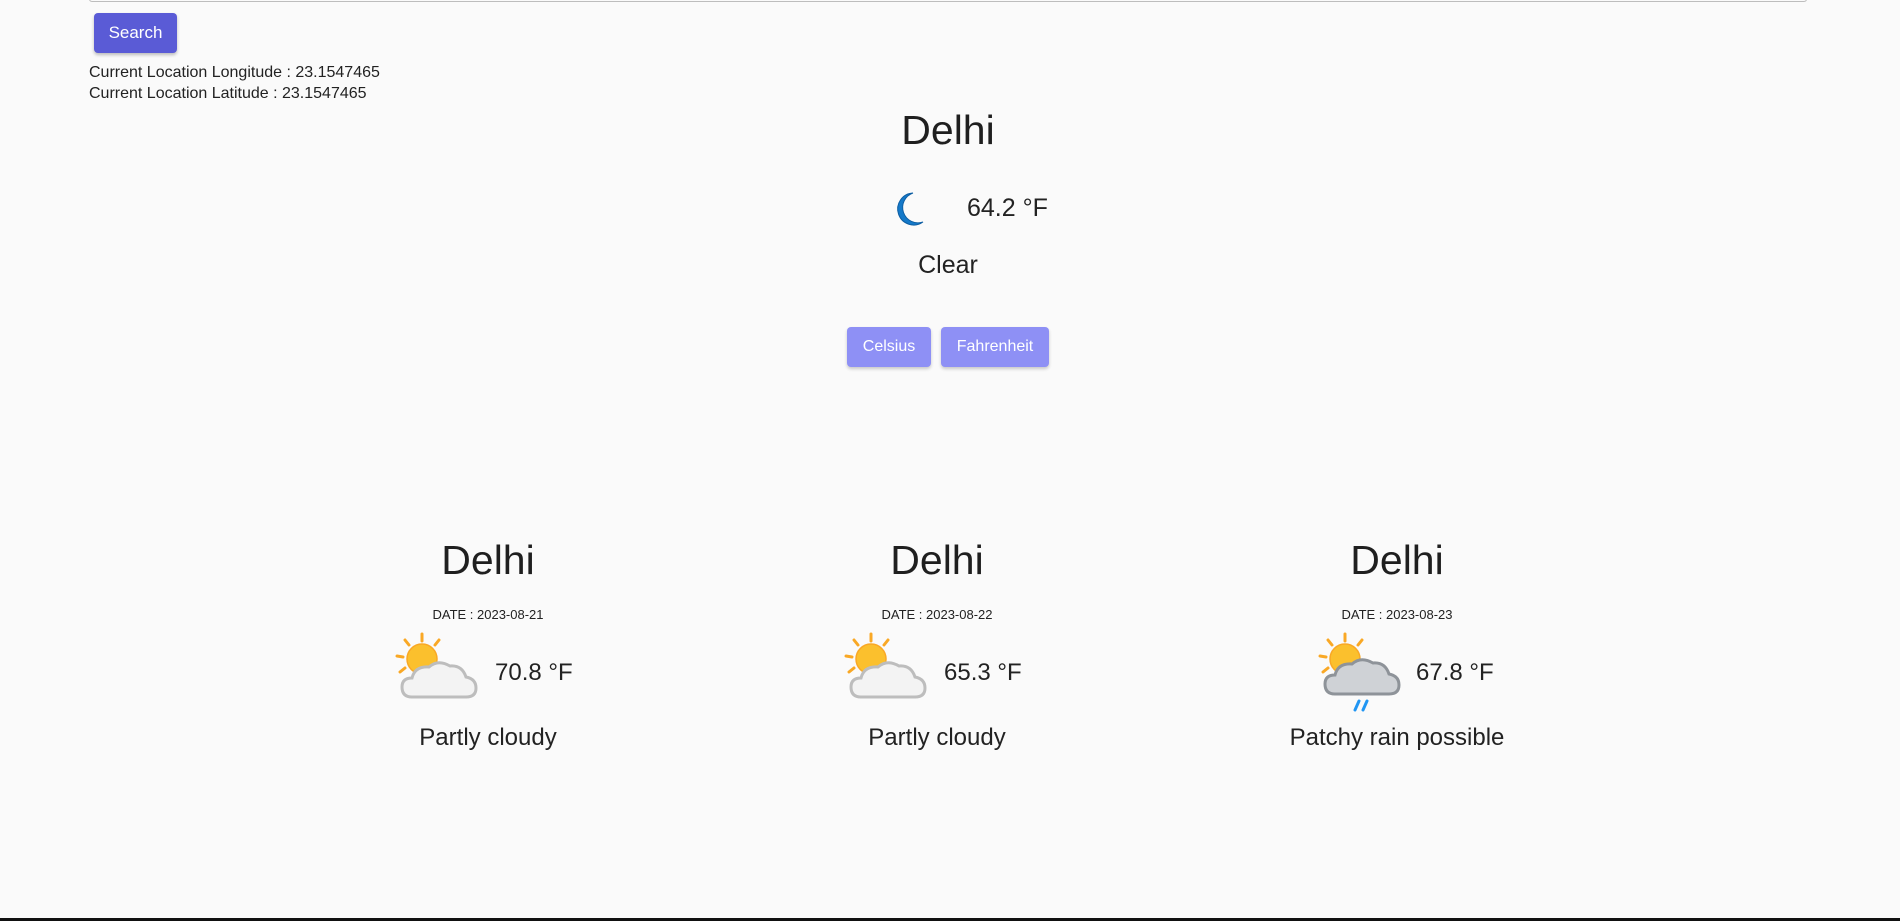 This screenshot has width=1900, height=921. What do you see at coordinates (228, 93) in the screenshot?
I see `current-latitude: Current Location Latitude : 23.1547465` at bounding box center [228, 93].